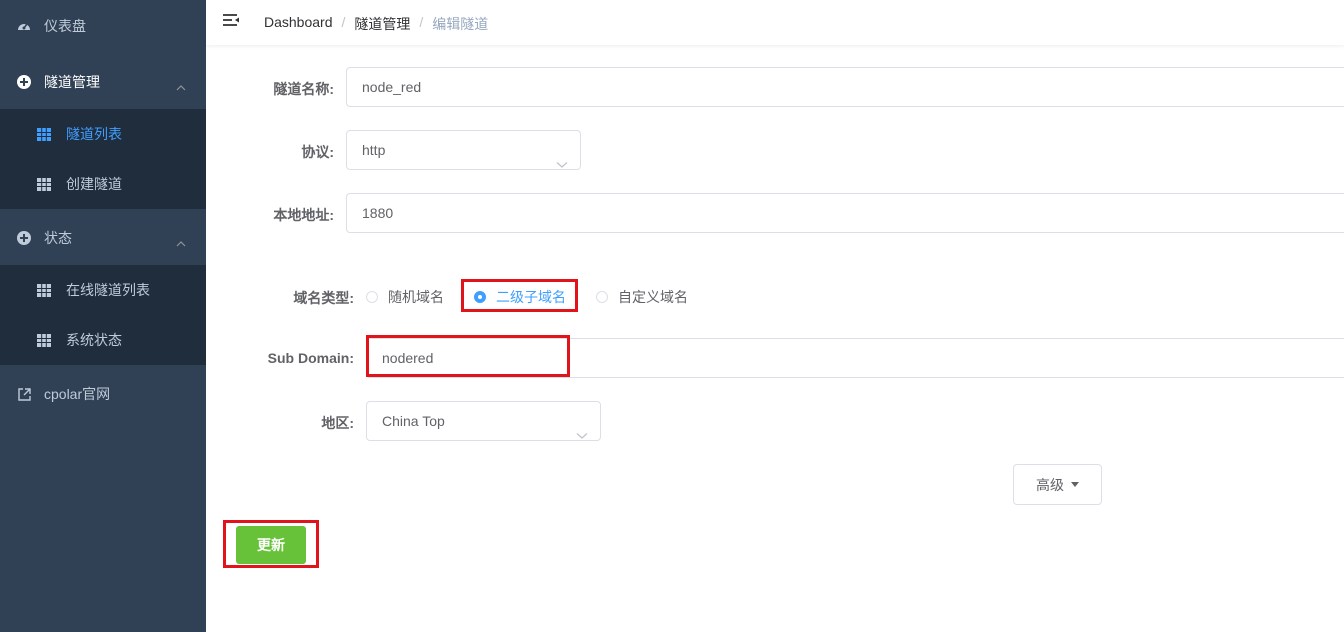 Image resolution: width=1344 pixels, height=632 pixels. I want to click on radio-random-domain: 随机域名, so click(405, 297).